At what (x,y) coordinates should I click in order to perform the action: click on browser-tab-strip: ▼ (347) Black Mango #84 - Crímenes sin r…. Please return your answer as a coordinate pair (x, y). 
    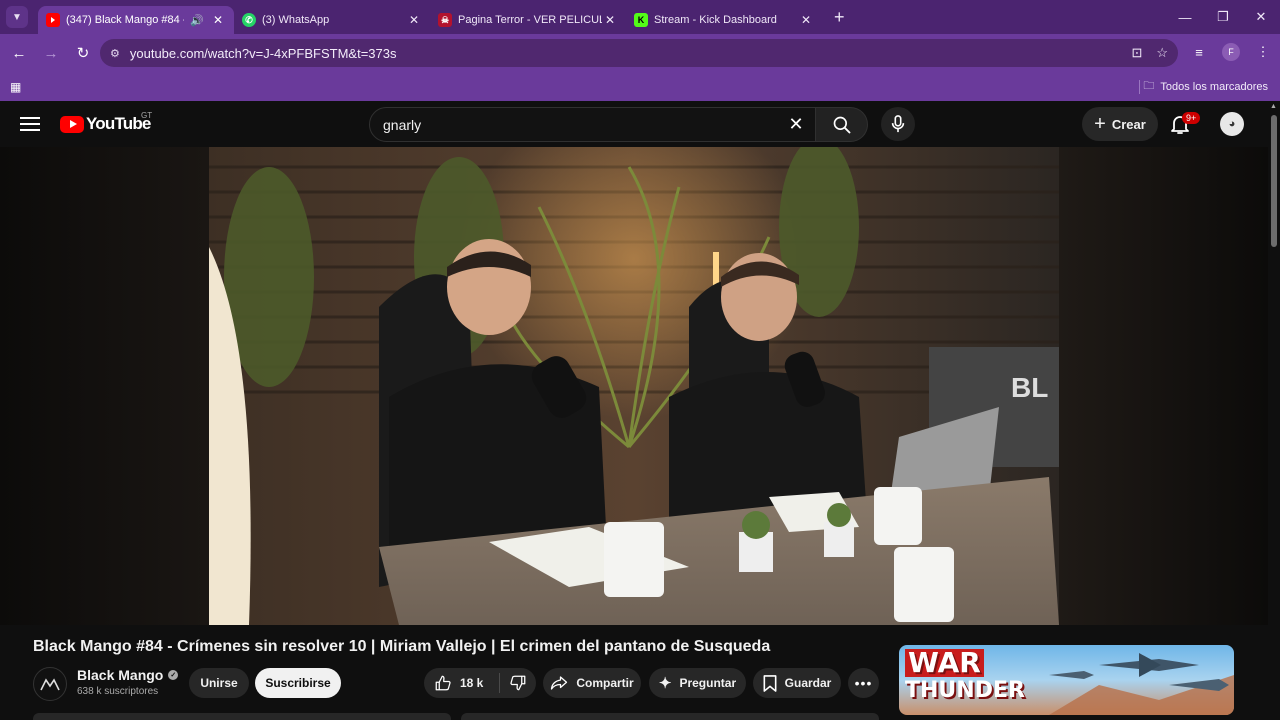
    Looking at the image, I should click on (640, 17).